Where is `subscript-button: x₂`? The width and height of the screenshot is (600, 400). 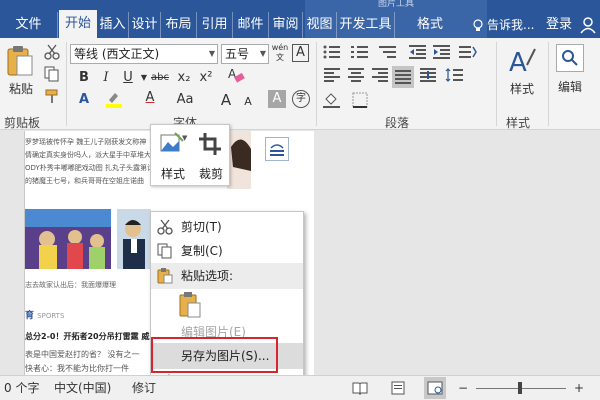
subscript-button: x₂ is located at coordinates (184, 78).